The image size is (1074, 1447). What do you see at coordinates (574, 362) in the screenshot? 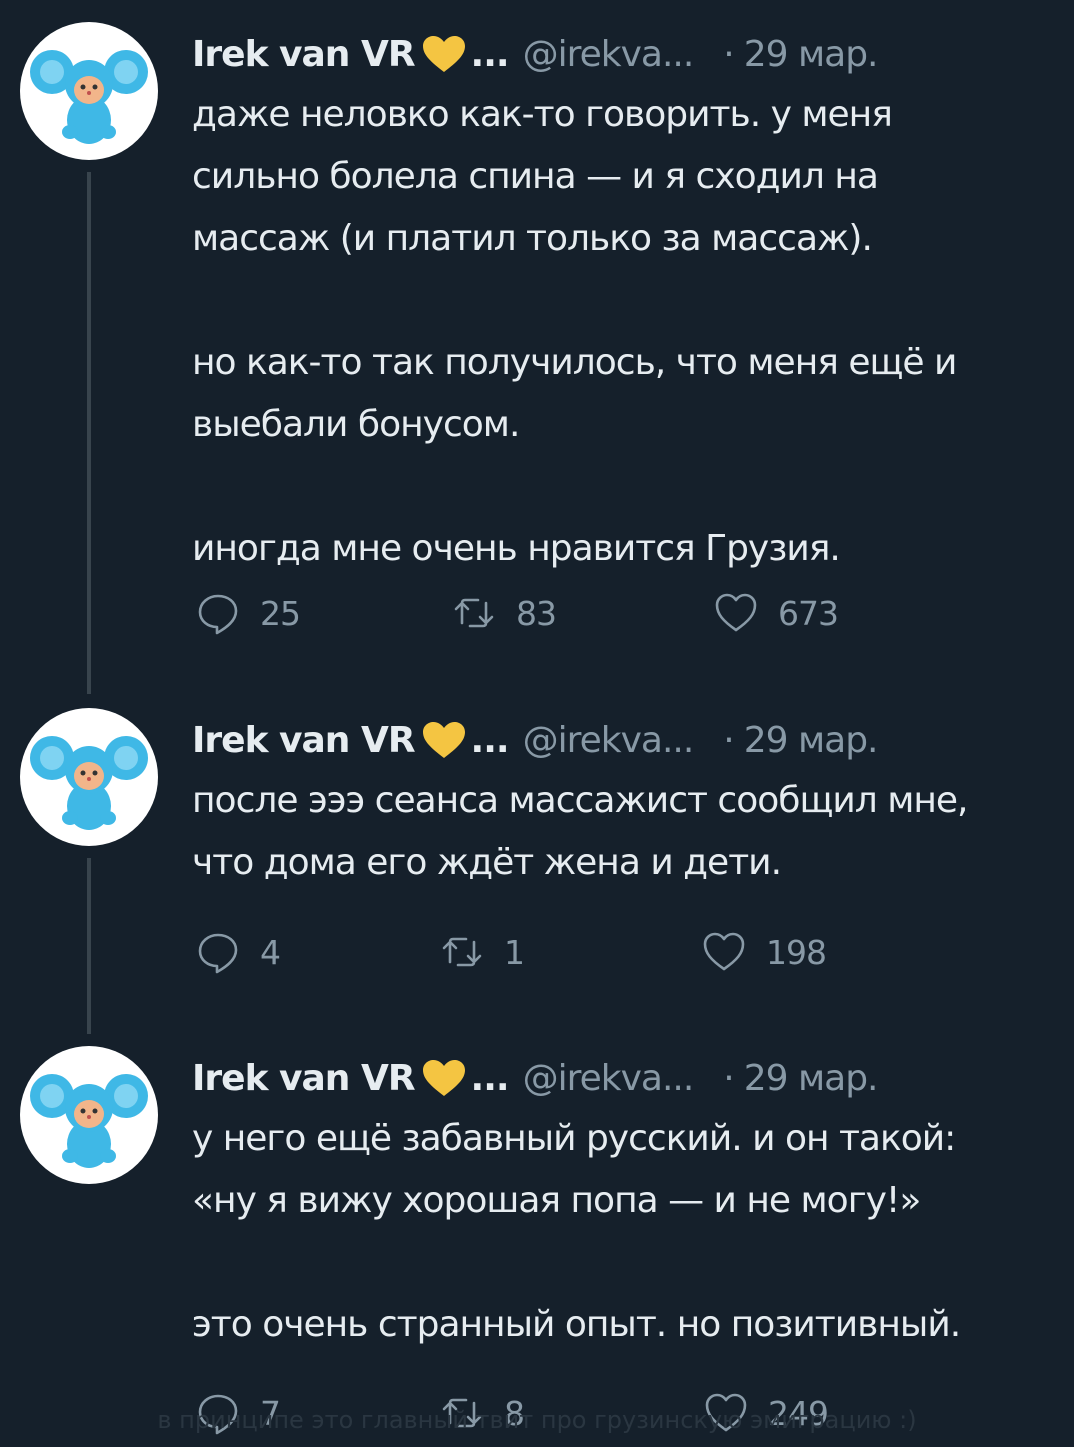
I see `tweet-text-line: но как-то так получилось, что меня ещё и` at bounding box center [574, 362].